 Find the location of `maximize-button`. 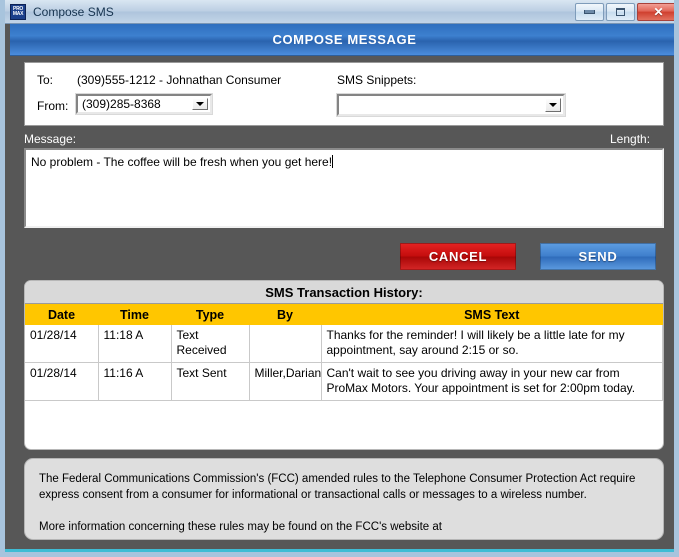

maximize-button is located at coordinates (620, 11).